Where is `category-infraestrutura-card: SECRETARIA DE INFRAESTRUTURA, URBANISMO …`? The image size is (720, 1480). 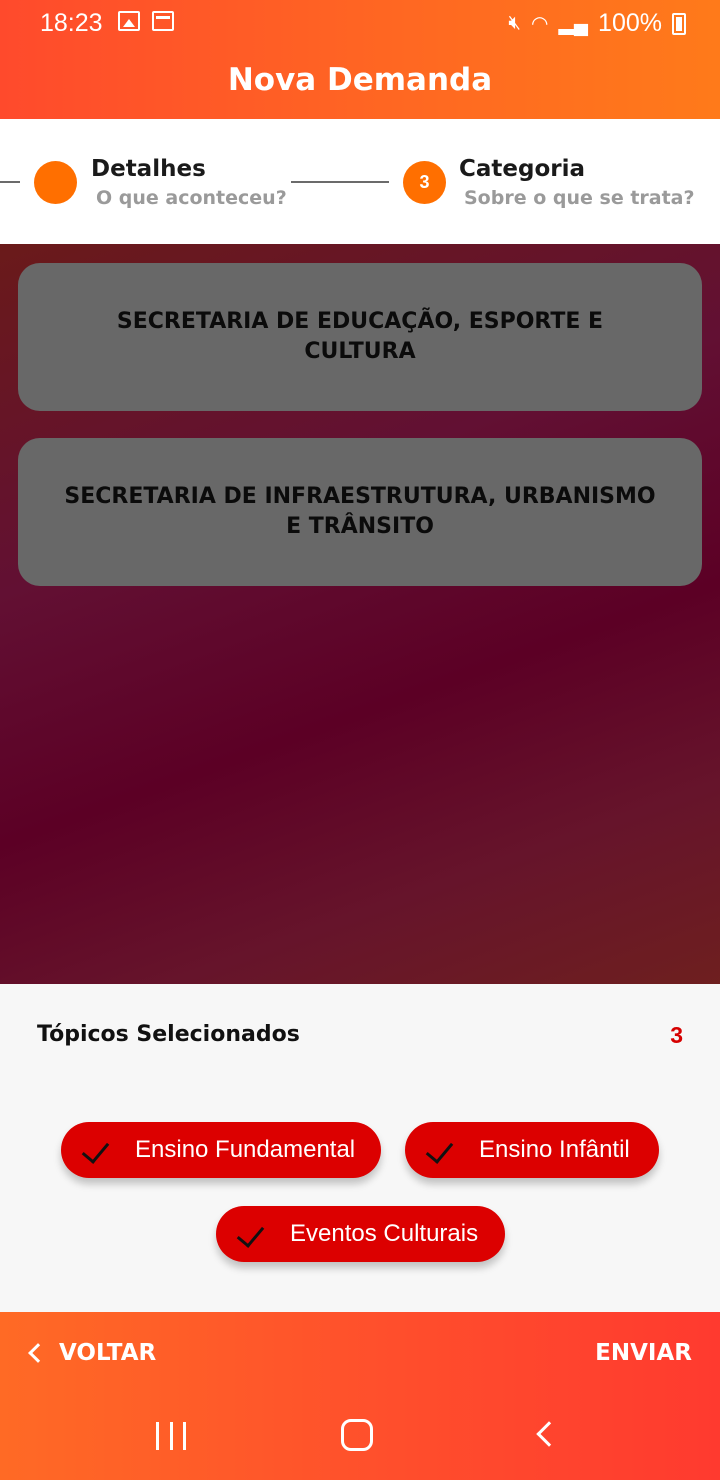
category-infraestrutura-card: SECRETARIA DE INFRAESTRUTURA, URBANISMO … is located at coordinates (360, 512).